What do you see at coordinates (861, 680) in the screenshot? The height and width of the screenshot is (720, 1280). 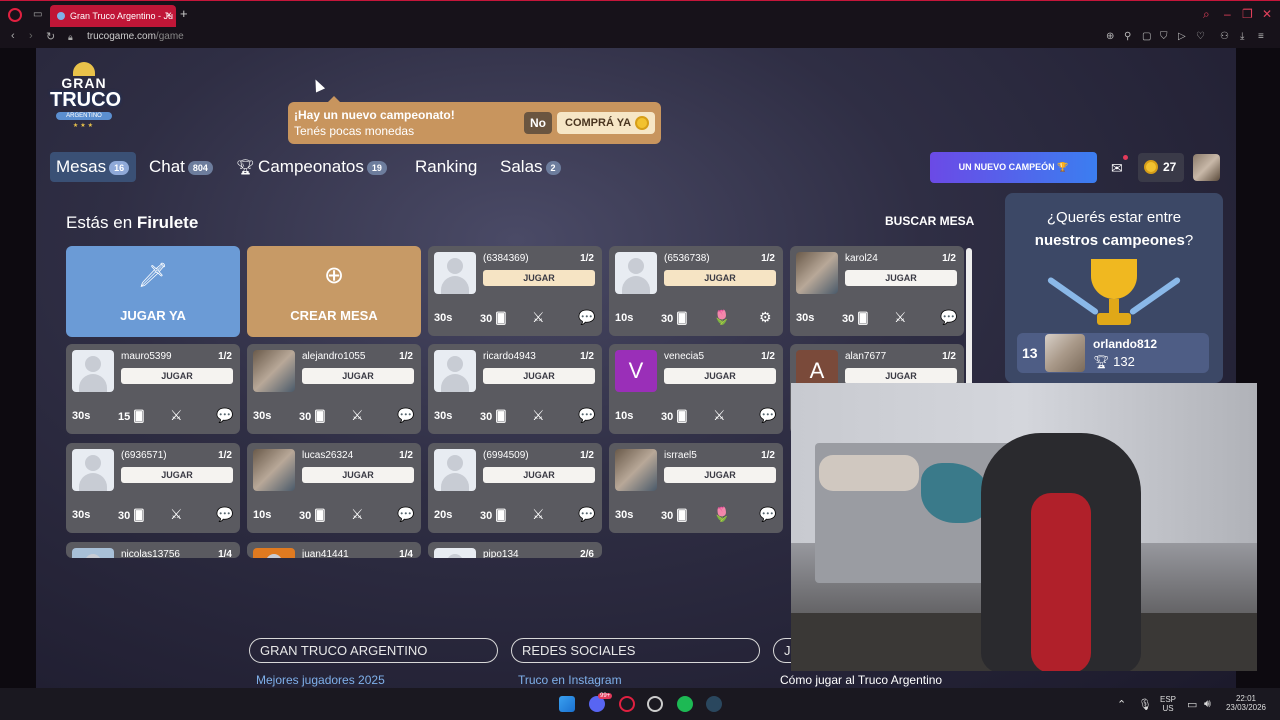 I see `footer-link-how-to-play: Cómo jugar al Truco Argentino` at bounding box center [861, 680].